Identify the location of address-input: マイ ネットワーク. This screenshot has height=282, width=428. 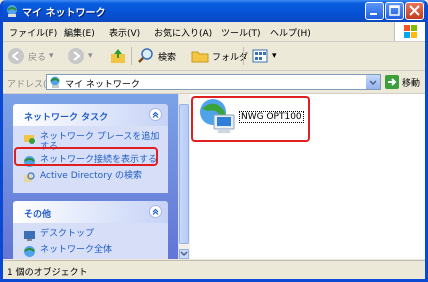
(213, 82).